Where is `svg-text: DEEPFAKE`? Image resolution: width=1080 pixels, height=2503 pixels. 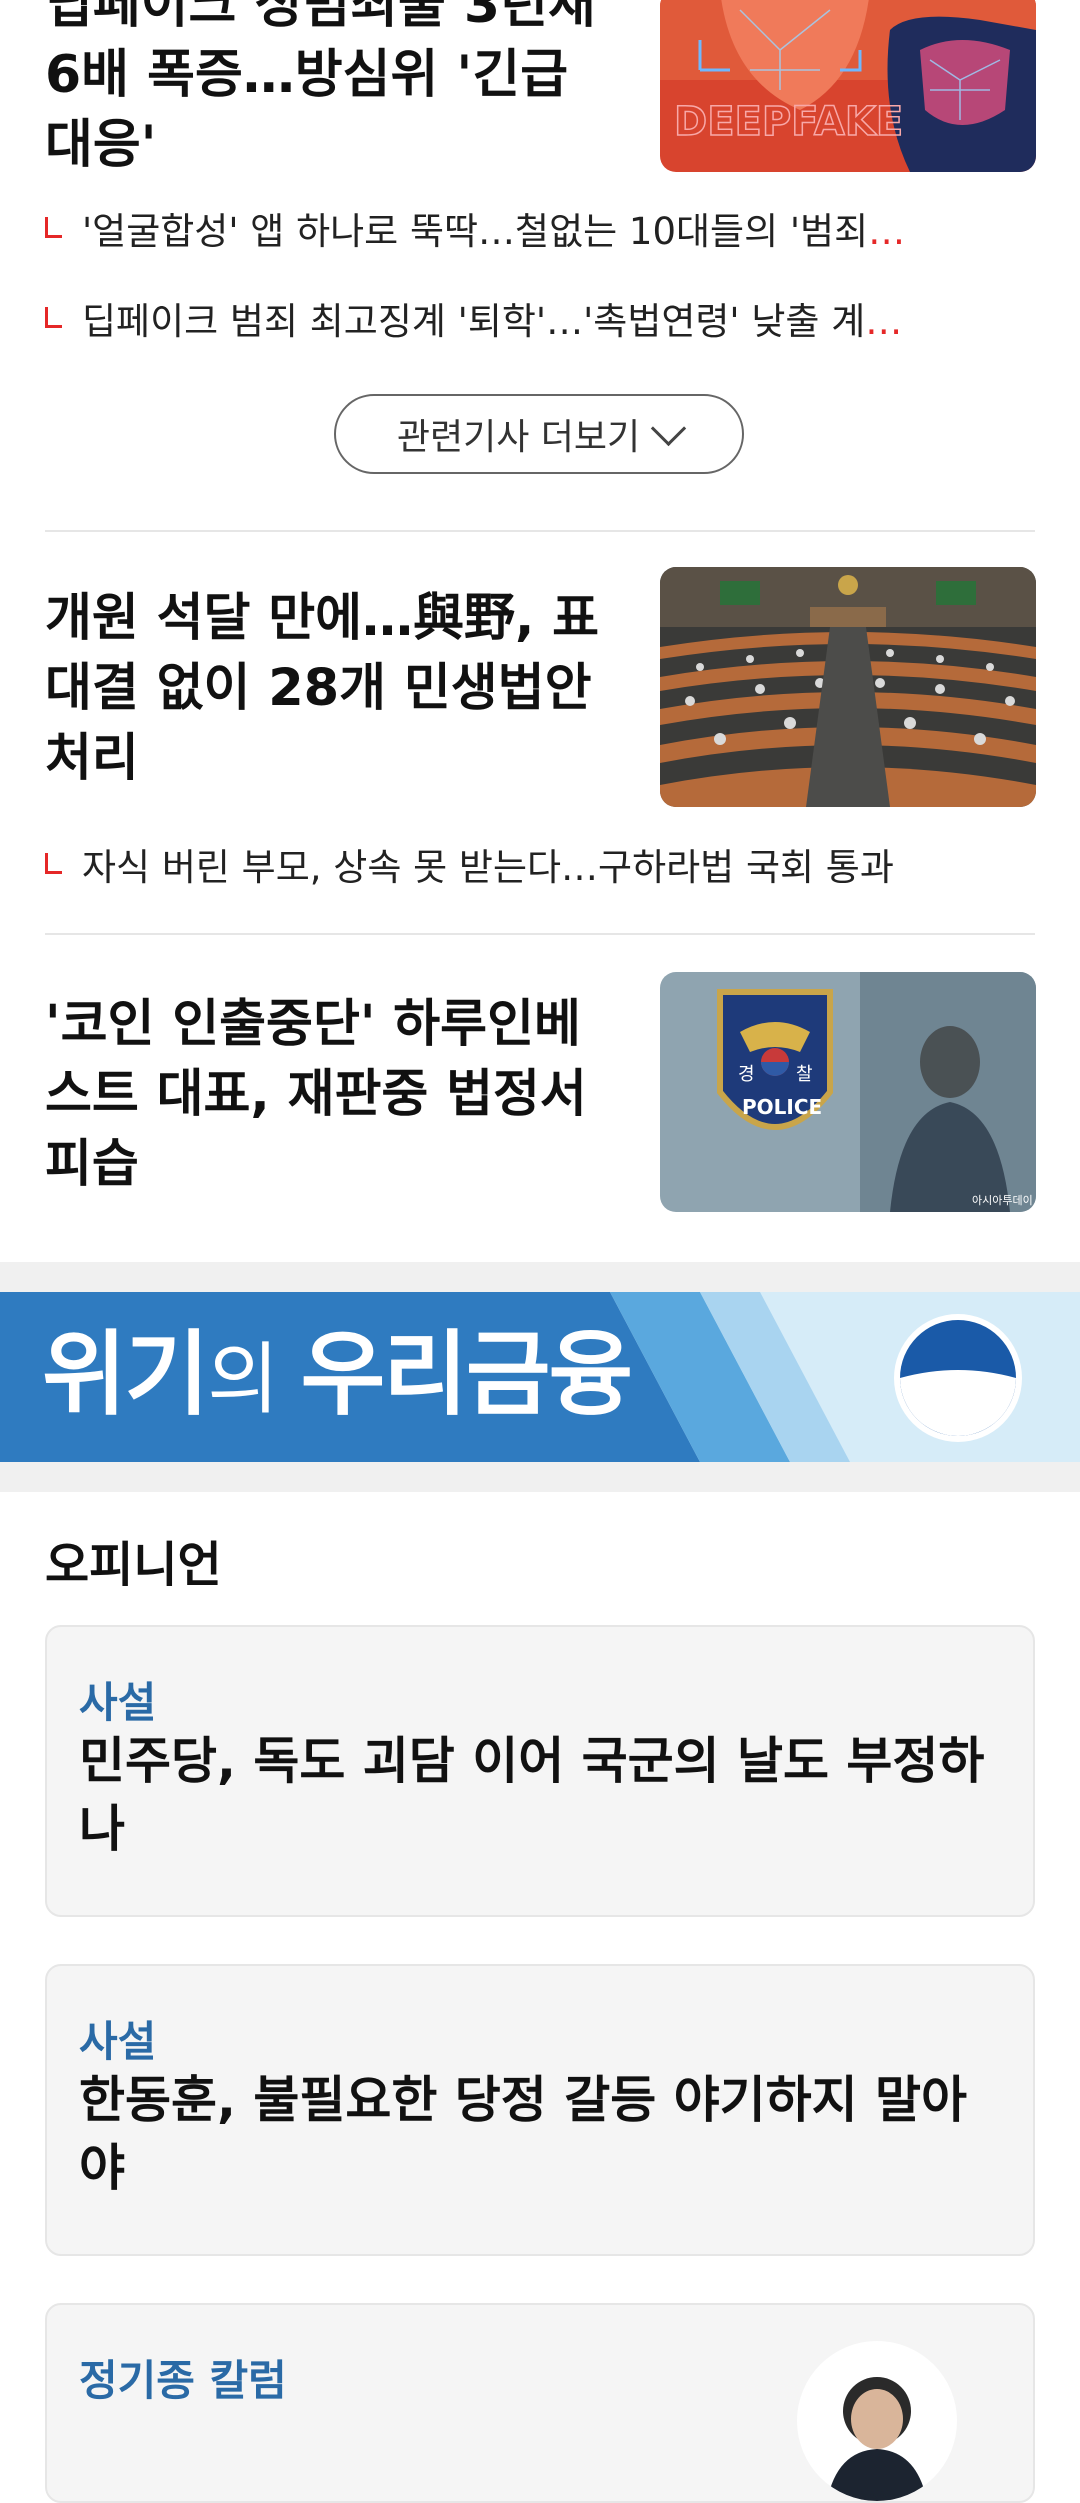
svg-text: DEEPFAKE is located at coordinates (788, 122).